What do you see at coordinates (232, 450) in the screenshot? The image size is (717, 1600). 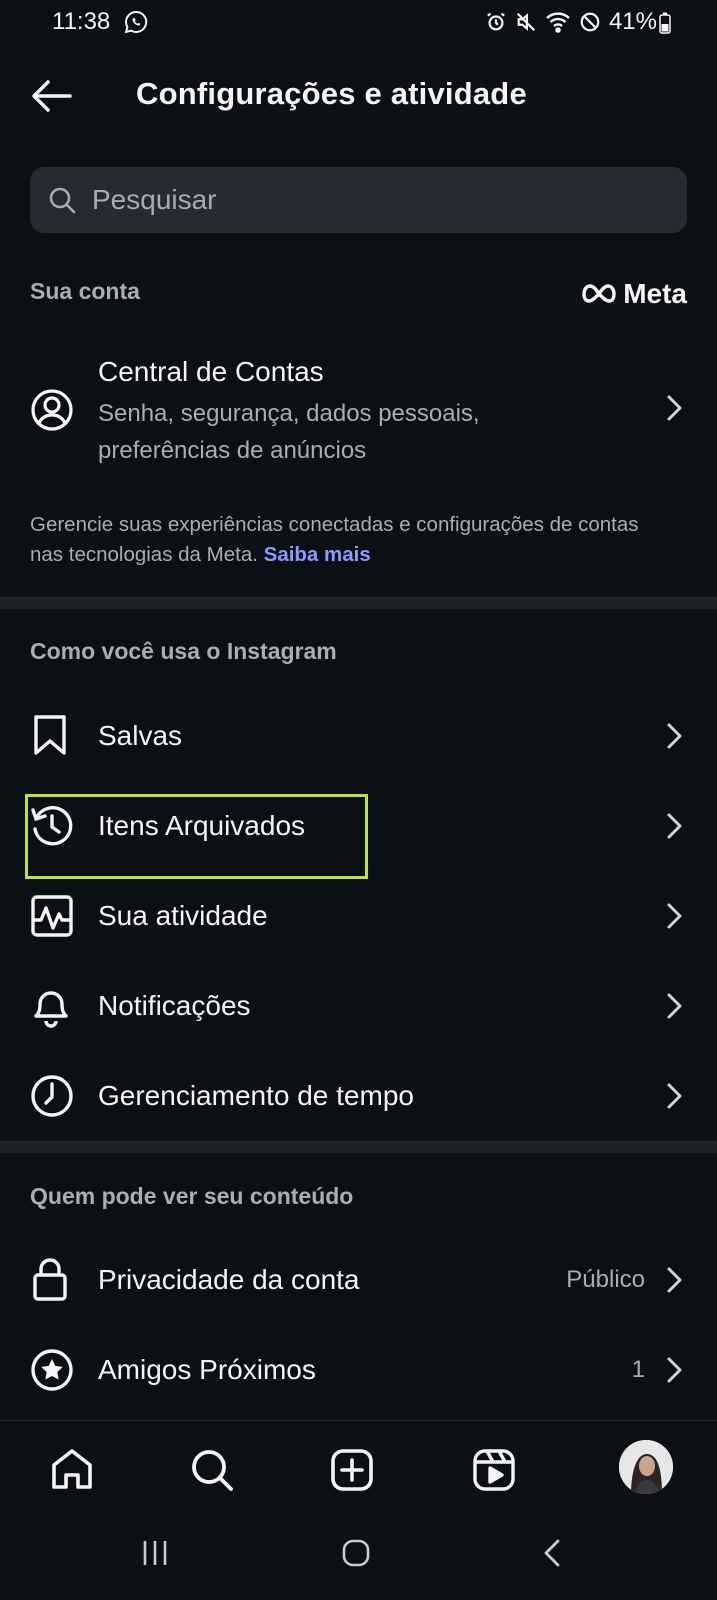 I see `accounts-center-subtitle-2: preferências de anúncios` at bounding box center [232, 450].